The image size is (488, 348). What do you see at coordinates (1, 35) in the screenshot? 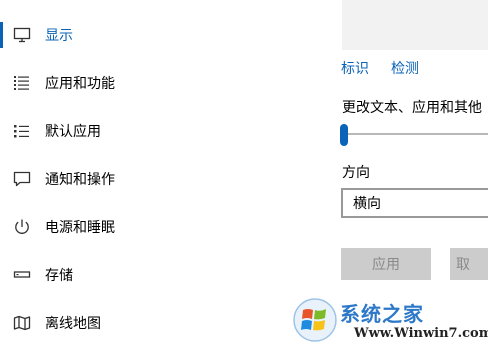
I see `active-indicator` at bounding box center [1, 35].